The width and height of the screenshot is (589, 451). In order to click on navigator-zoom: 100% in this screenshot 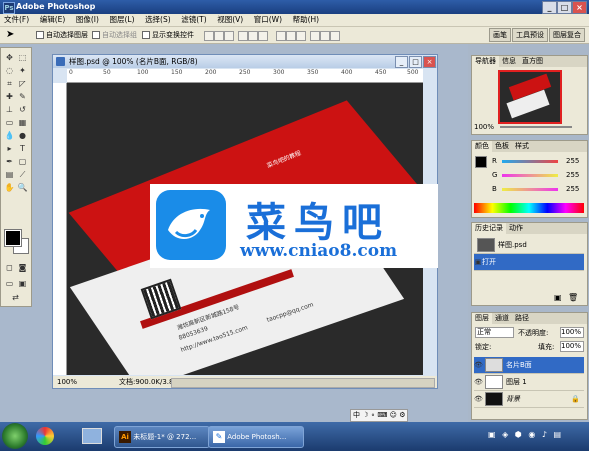, I will do `click(484, 127)`.